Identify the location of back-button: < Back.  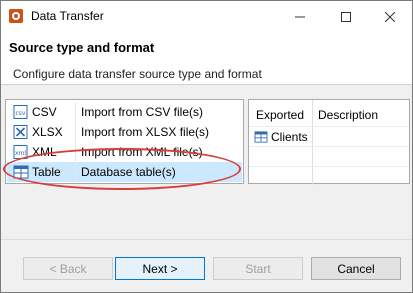
(68, 268).